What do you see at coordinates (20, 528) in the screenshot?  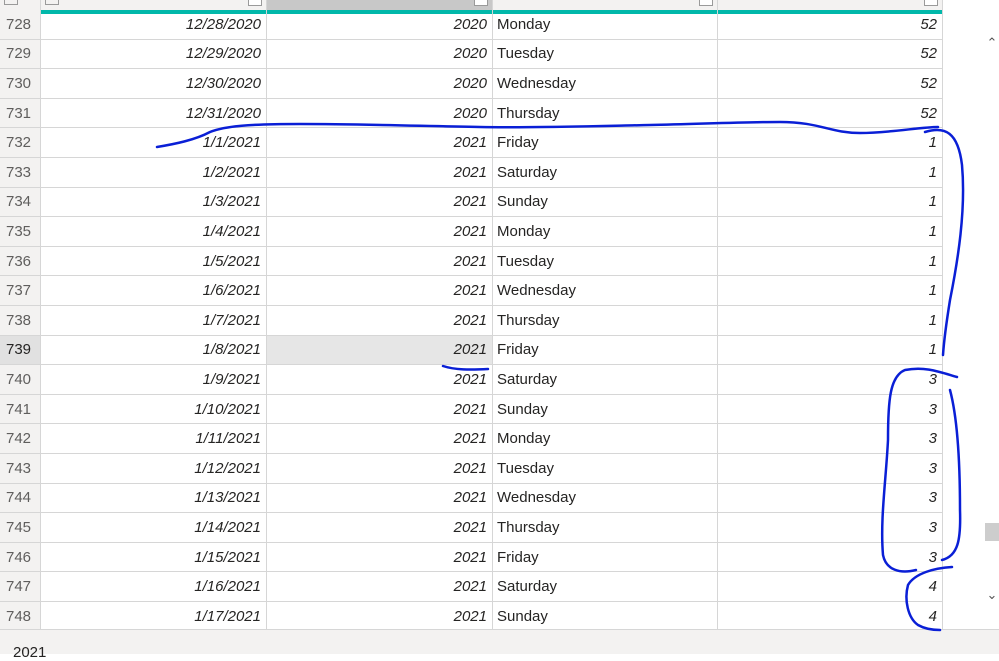 I see `row-number-cell: 745` at bounding box center [20, 528].